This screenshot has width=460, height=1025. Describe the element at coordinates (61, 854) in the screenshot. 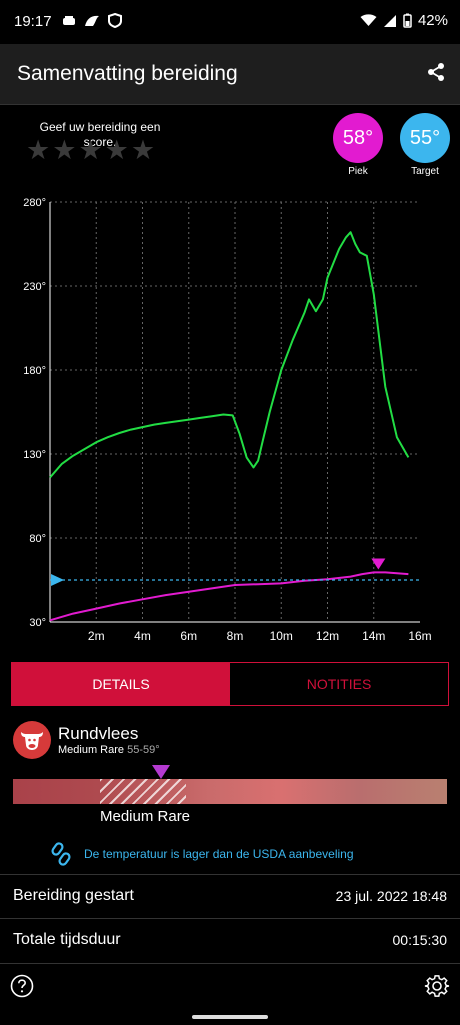

I see `link-icon` at that location.